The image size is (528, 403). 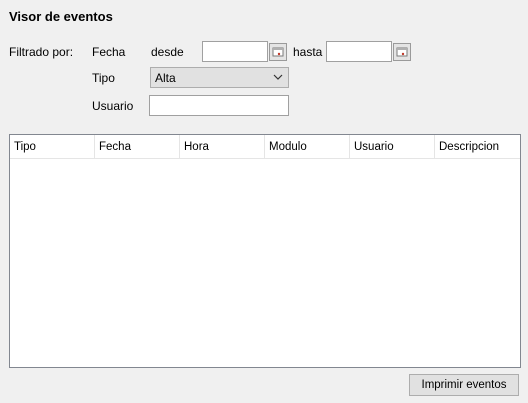 What do you see at coordinates (103, 78) in the screenshot?
I see `tipo-label: Tipo` at bounding box center [103, 78].